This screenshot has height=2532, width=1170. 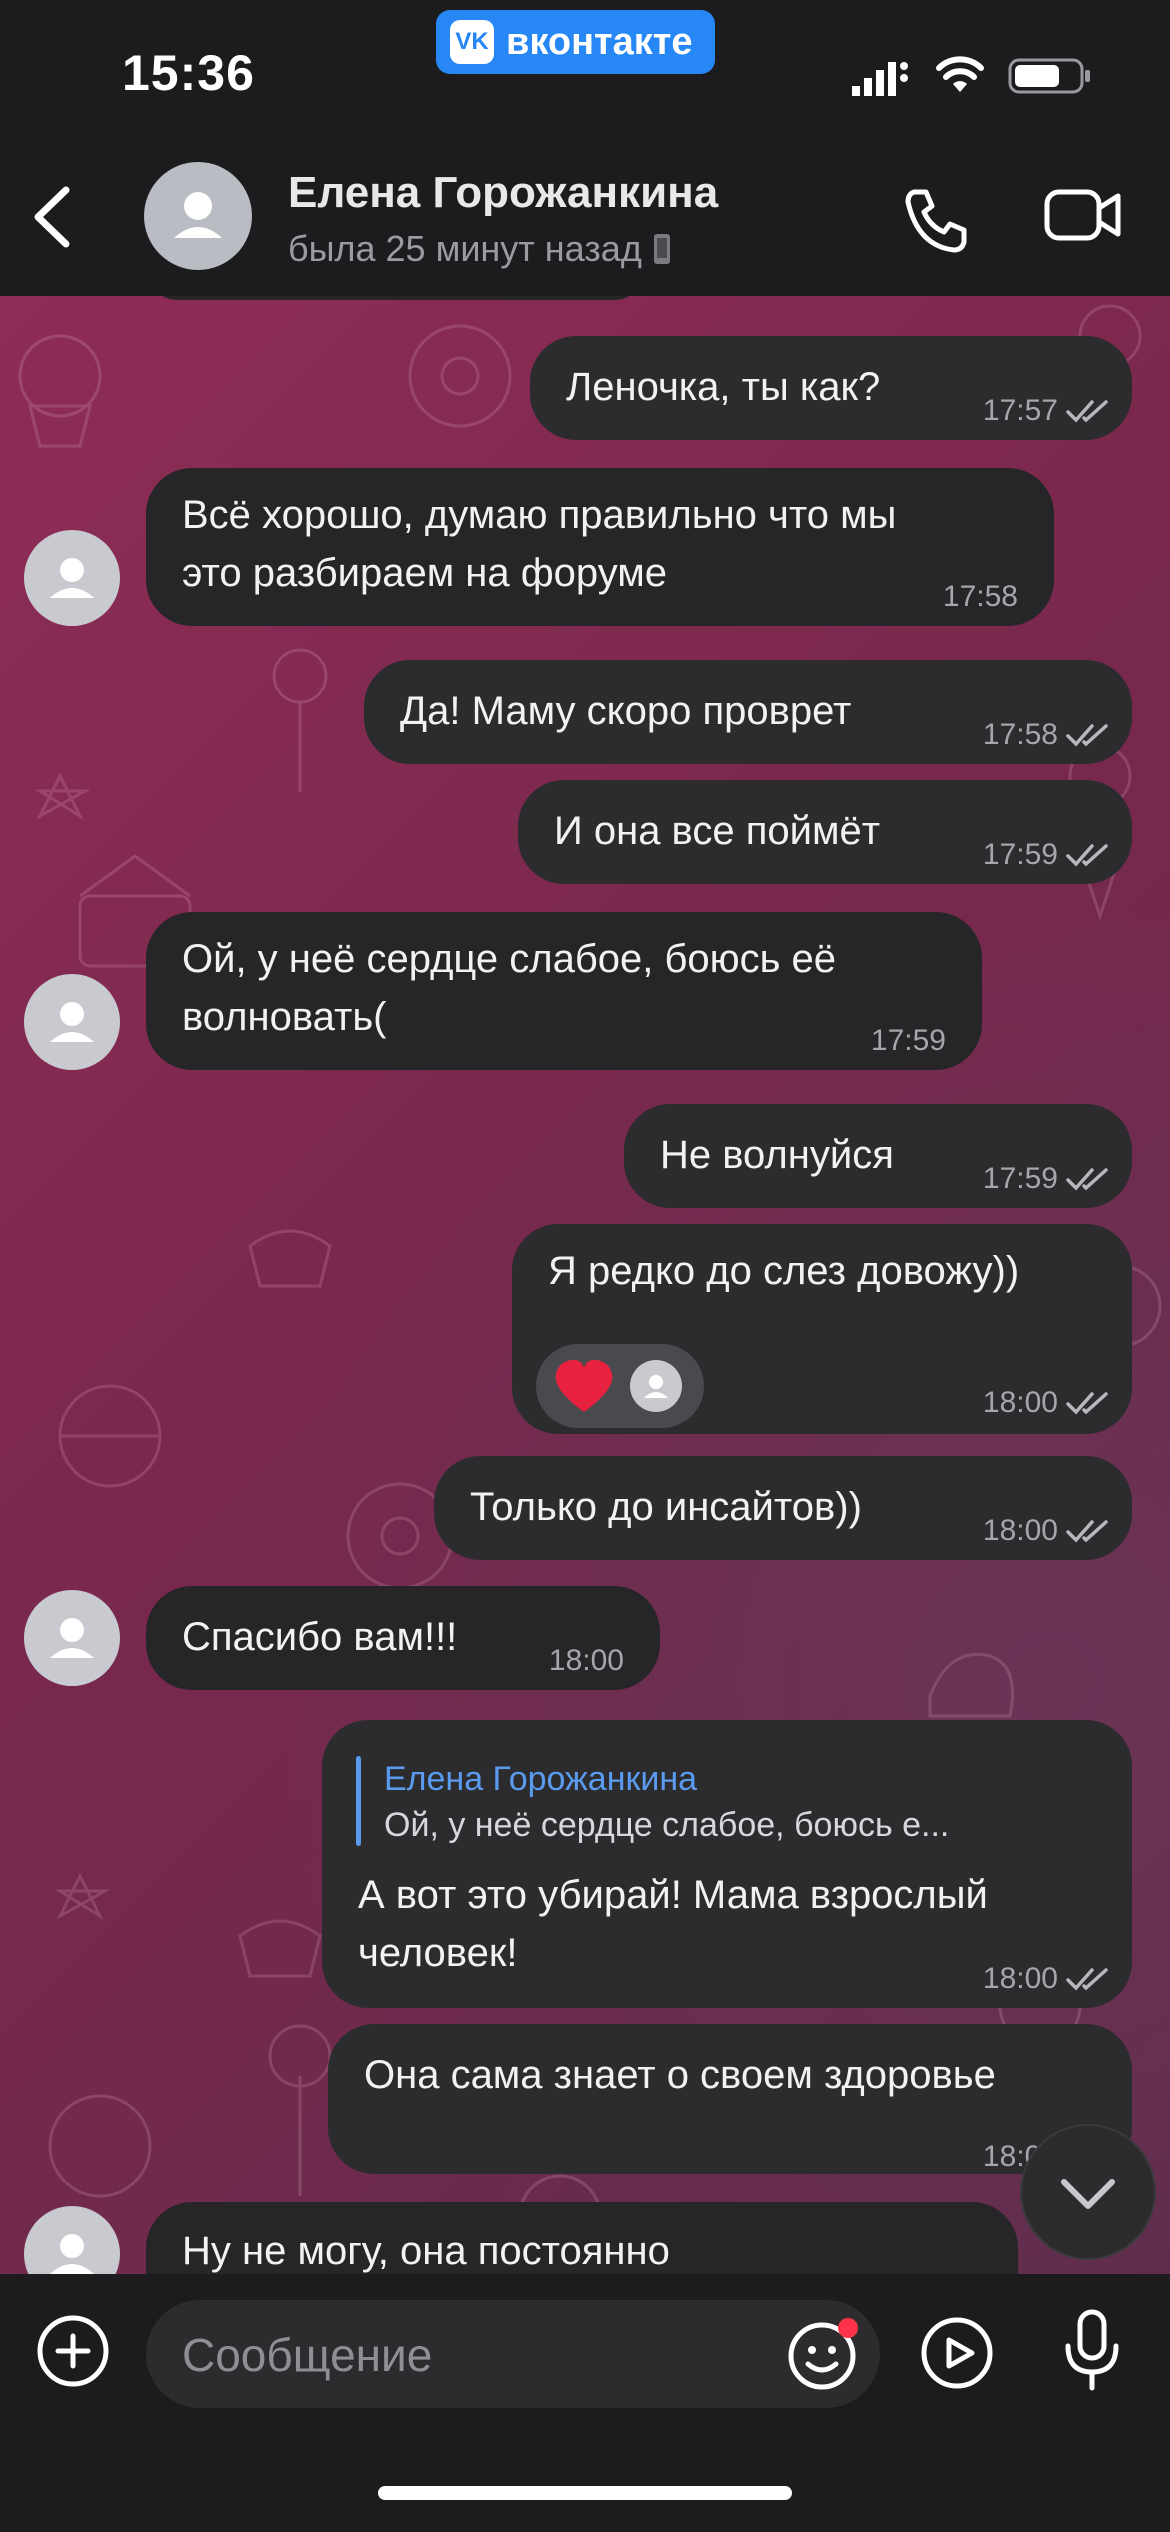 I want to click on message-bubble-outgoing: И она все поймёт 17:59, so click(x=825, y=832).